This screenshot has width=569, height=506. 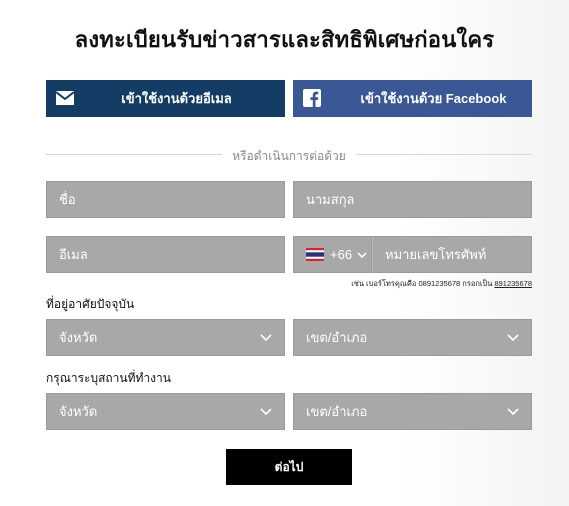 I want to click on last-name-placeholder: นามสกุล, so click(x=330, y=199).